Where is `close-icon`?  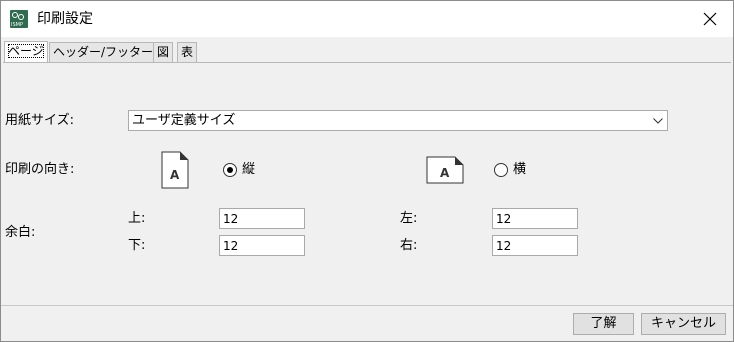
close-icon is located at coordinates (710, 19).